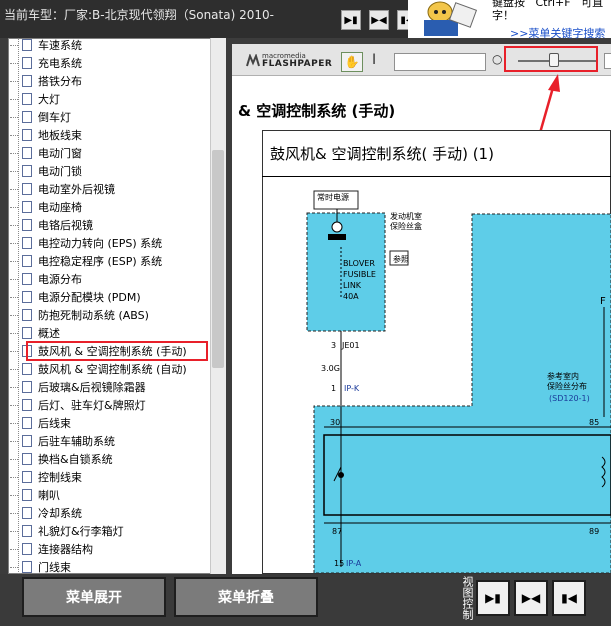 The width and height of the screenshot is (611, 626). I want to click on tree-item: 车速系统, so click(46, 45).